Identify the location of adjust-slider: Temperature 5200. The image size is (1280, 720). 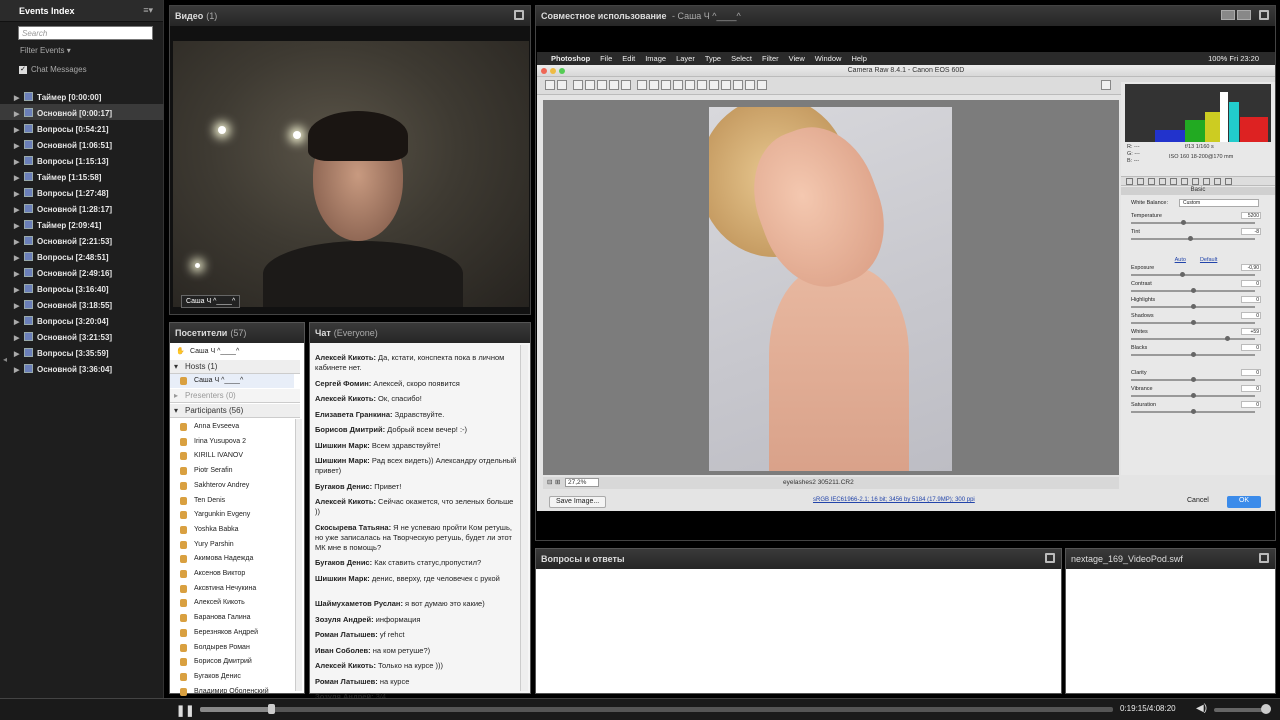
(1196, 218).